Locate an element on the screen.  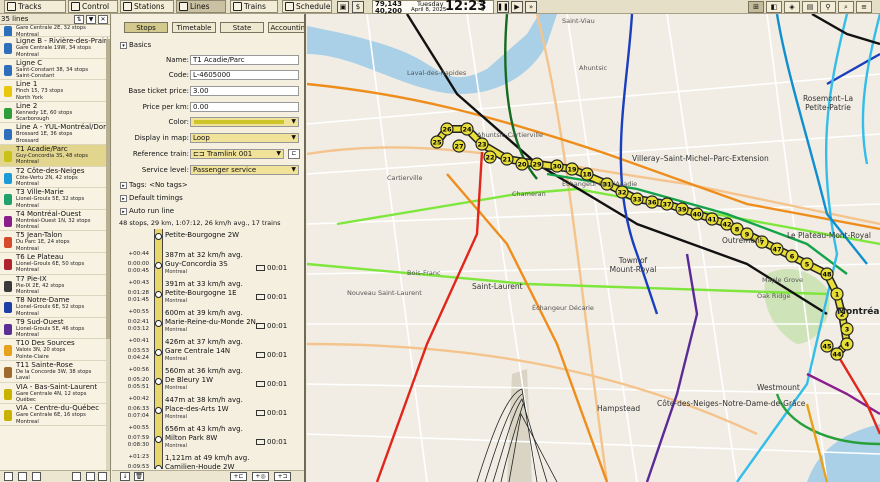
lines-scrollbar is located at coordinates (108, 259).